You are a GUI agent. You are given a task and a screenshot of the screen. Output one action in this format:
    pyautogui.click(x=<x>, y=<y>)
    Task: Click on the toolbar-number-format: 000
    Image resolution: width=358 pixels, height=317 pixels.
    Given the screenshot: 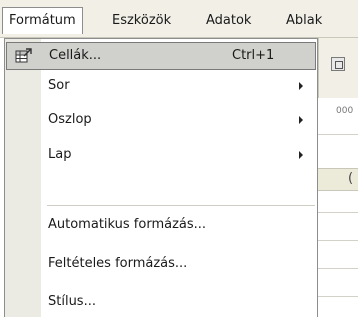 What is the action you would take?
    pyautogui.click(x=344, y=111)
    